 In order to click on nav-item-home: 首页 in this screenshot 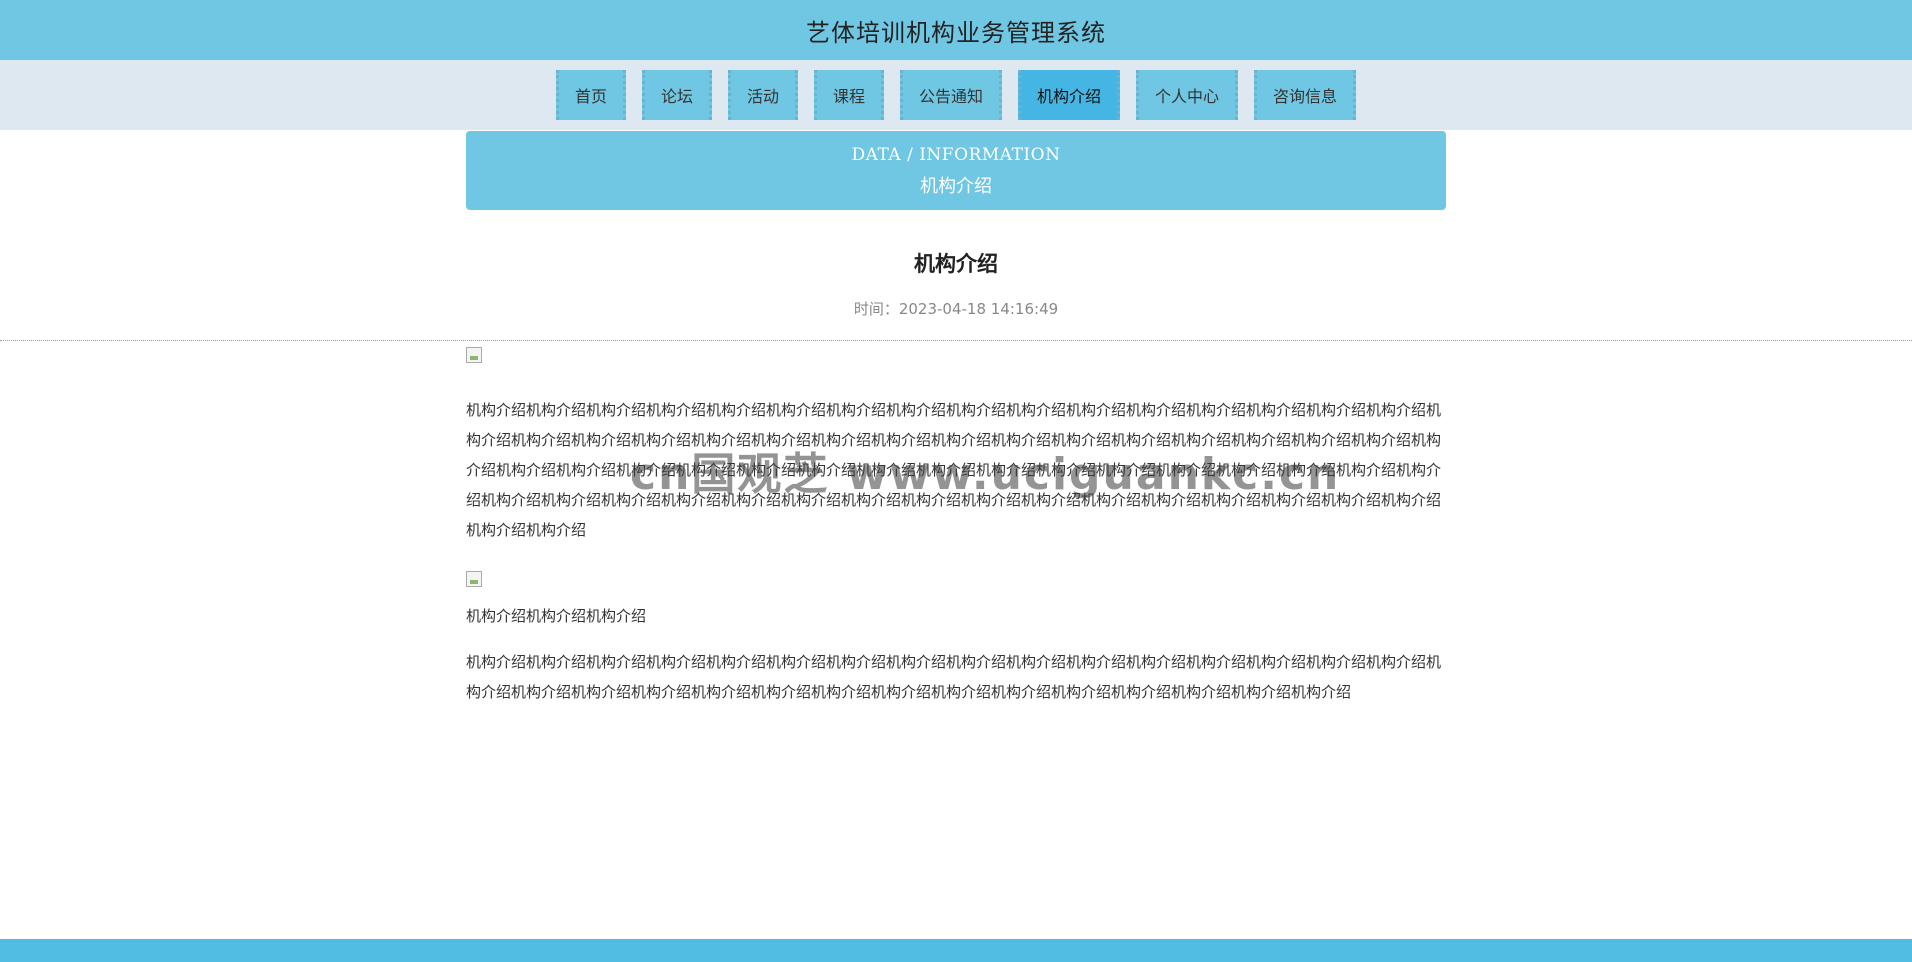, I will do `click(590, 95)`.